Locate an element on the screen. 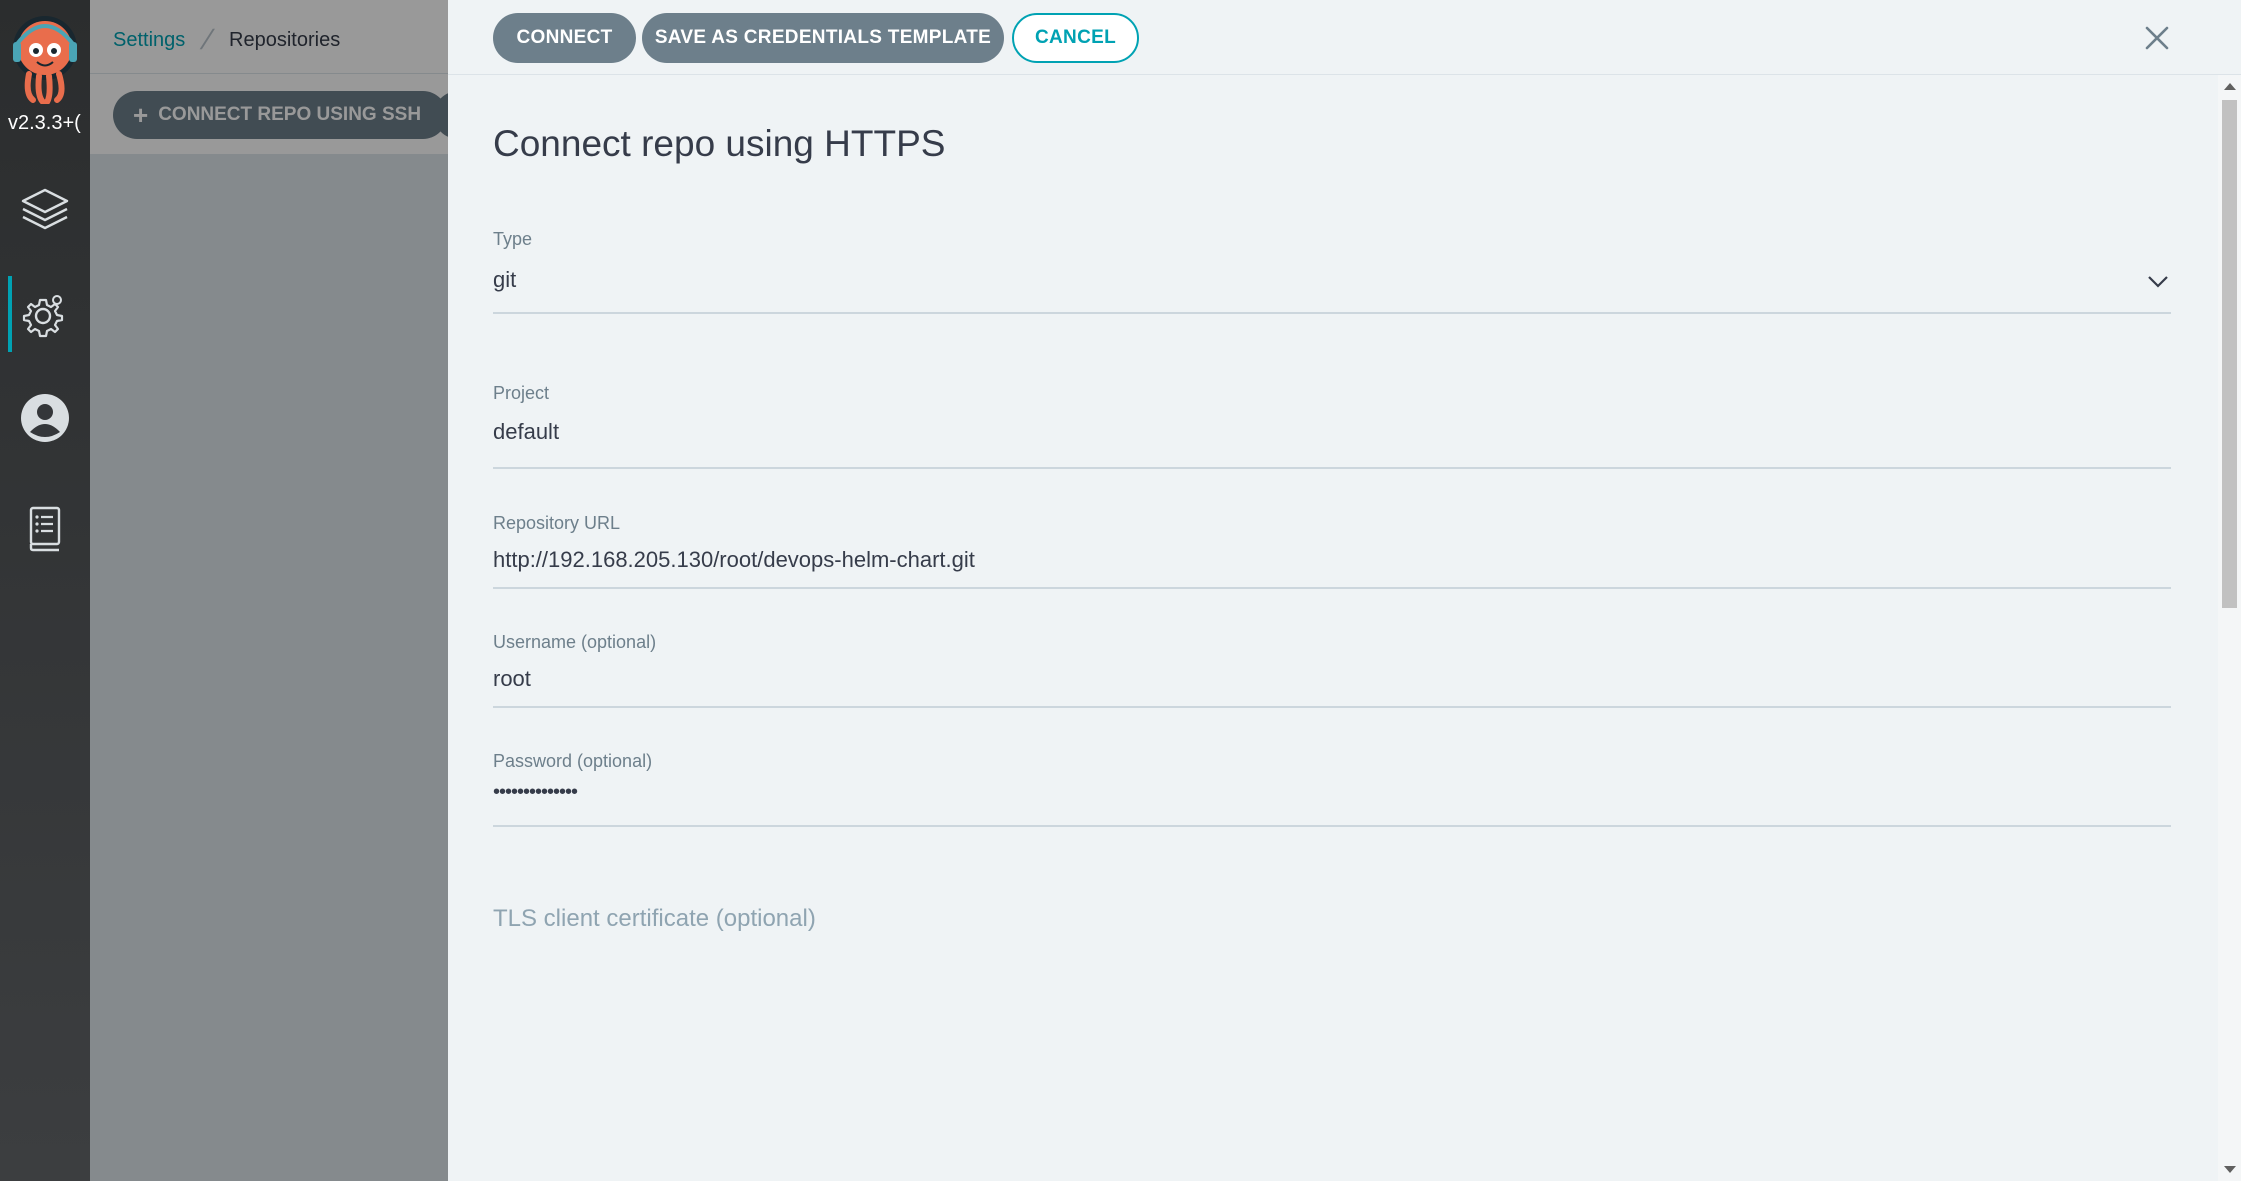 This screenshot has width=2241, height=1181. panel-scrollbar is located at coordinates (2229, 628).